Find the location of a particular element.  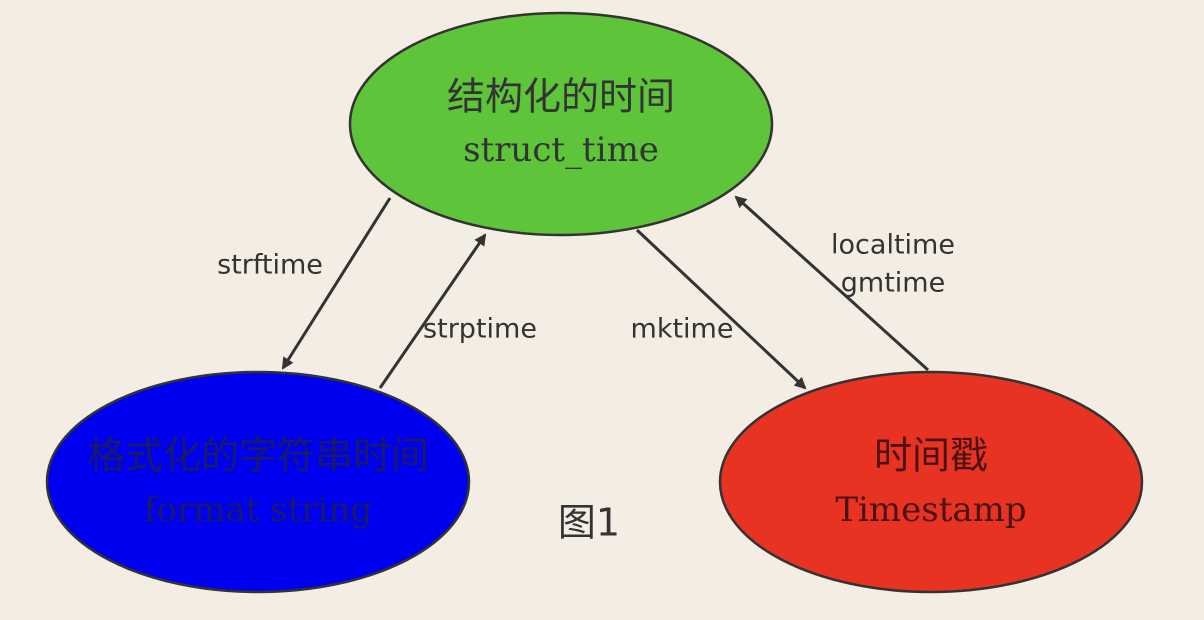

node-timestamp-shape is located at coordinates (931, 482).